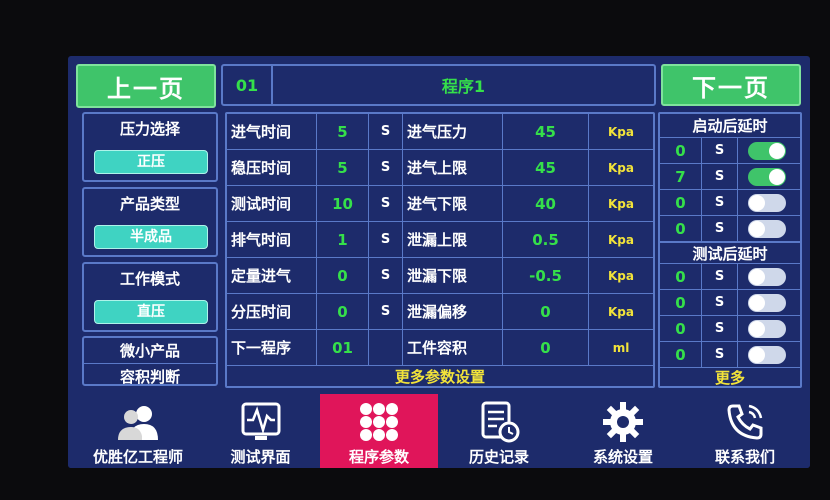 The height and width of the screenshot is (500, 830). Describe the element at coordinates (453, 132) in the screenshot. I see `param-label: 进气压力` at that location.